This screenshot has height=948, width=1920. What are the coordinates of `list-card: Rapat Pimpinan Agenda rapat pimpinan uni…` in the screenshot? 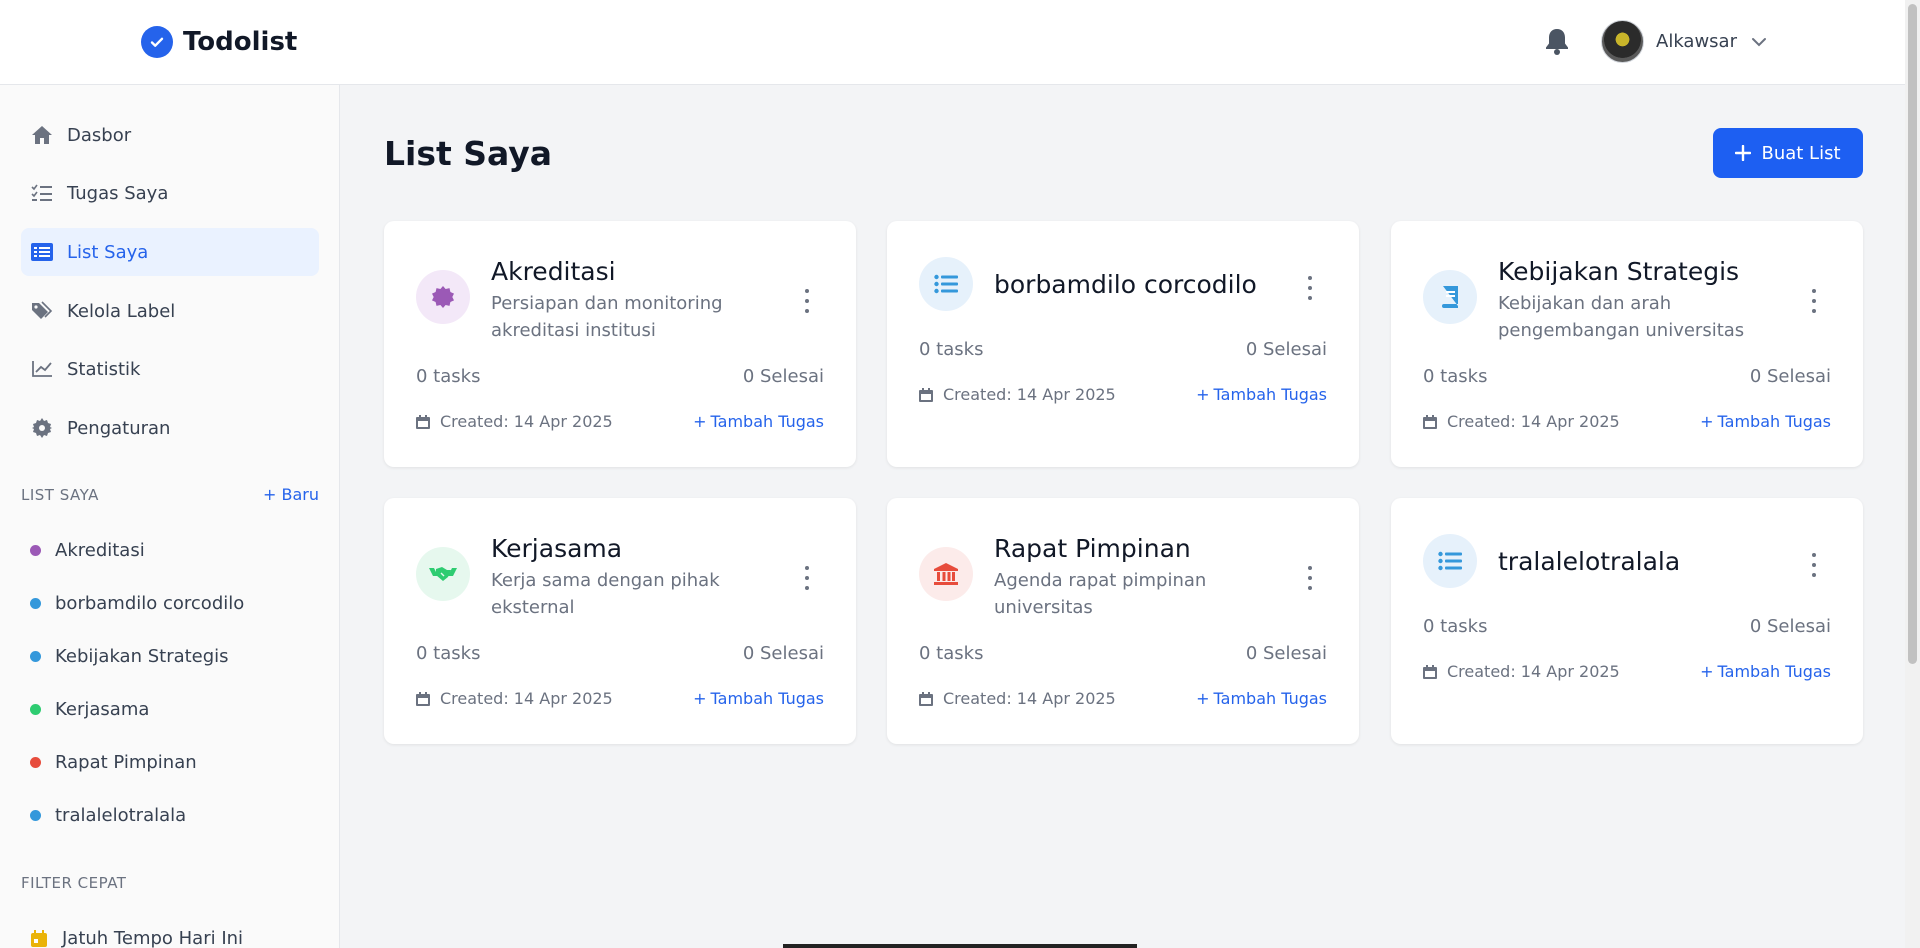 It's located at (1123, 621).